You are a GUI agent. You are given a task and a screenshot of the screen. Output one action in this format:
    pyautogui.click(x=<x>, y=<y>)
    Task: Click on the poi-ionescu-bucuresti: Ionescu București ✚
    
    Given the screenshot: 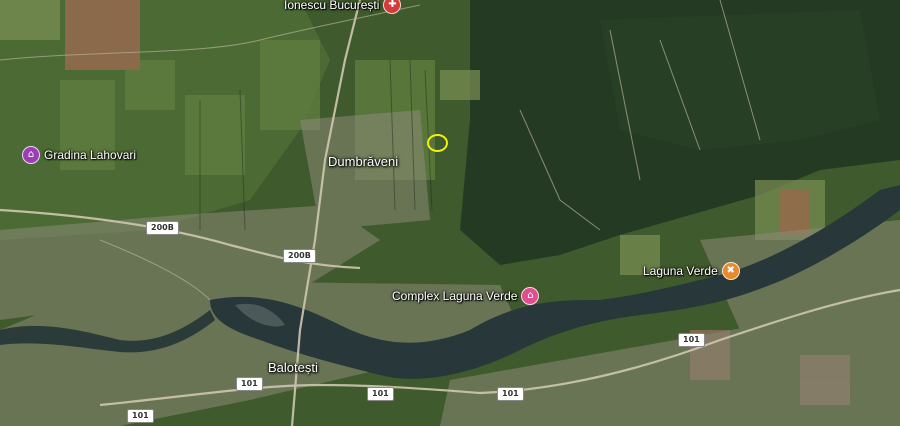 What is the action you would take?
    pyautogui.click(x=343, y=7)
    